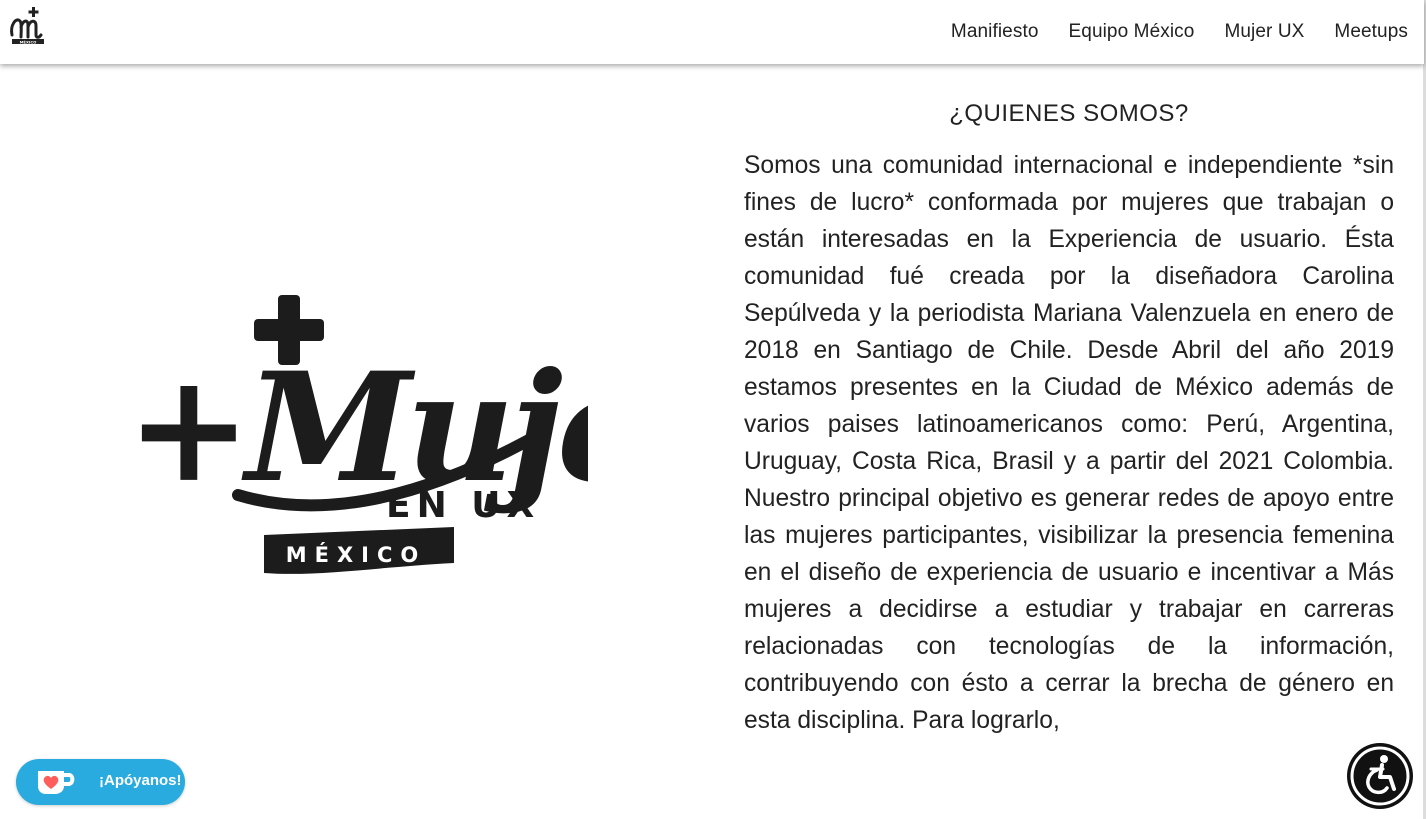 Image resolution: width=1426 pixels, height=819 pixels. I want to click on section-title: ¿QUIENES SOMOS?, so click(1069, 113).